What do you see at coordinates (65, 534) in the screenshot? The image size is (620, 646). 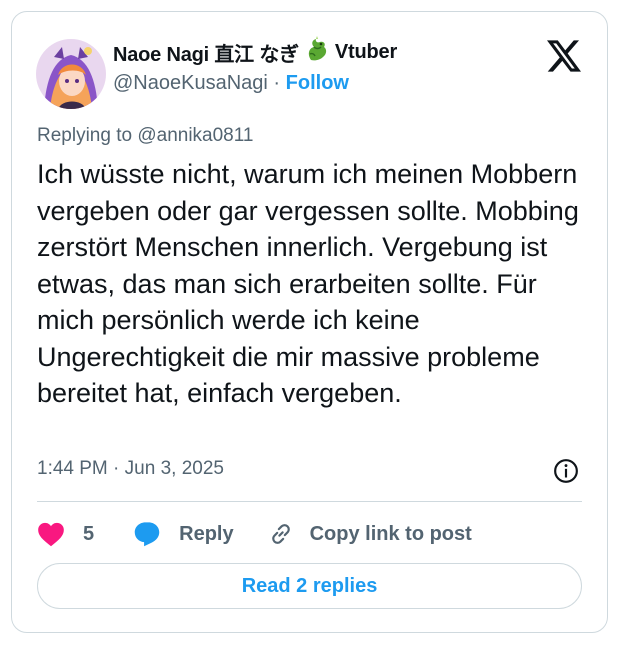 I see `like-button: 5` at bounding box center [65, 534].